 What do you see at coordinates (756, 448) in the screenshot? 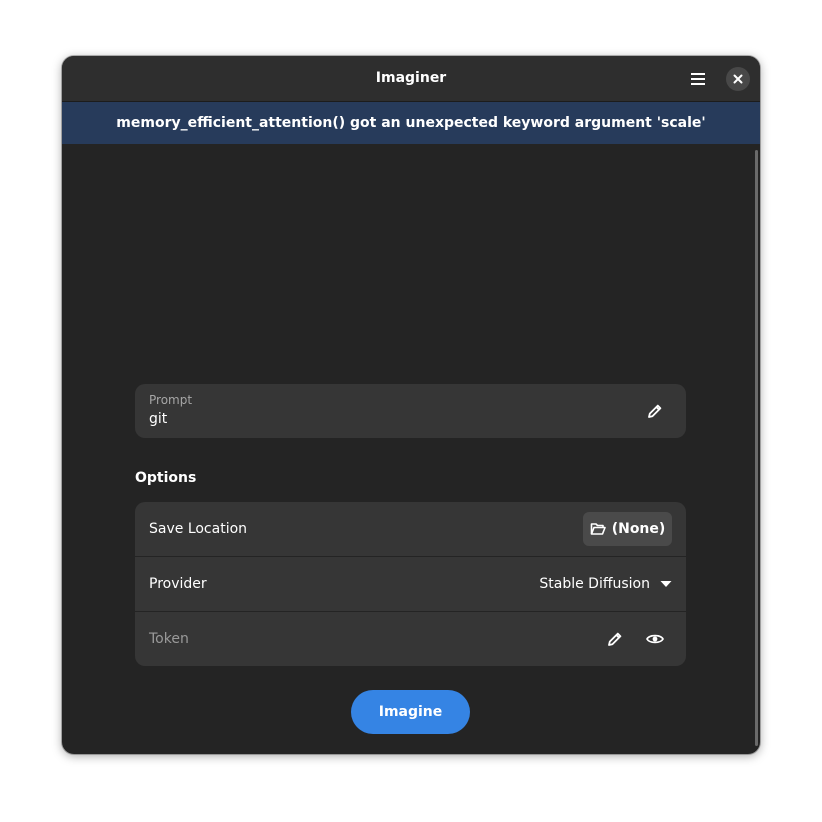
I see `scrollbar` at bounding box center [756, 448].